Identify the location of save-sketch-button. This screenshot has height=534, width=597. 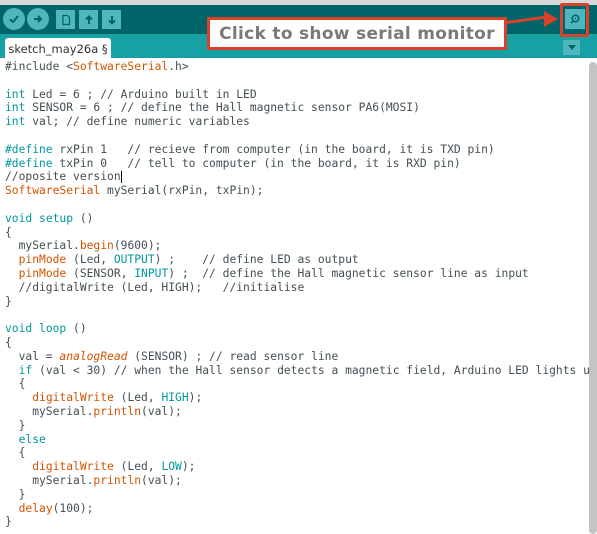
(111, 19).